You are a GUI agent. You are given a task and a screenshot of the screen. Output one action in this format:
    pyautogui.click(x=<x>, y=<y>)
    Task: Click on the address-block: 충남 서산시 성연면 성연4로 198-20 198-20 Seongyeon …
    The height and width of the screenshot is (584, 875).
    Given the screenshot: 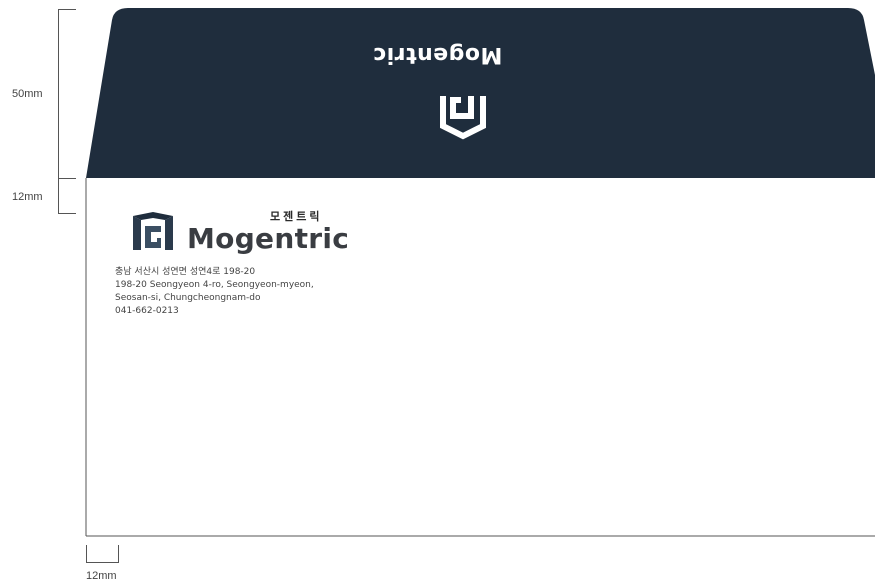 What is the action you would take?
    pyautogui.click(x=214, y=292)
    